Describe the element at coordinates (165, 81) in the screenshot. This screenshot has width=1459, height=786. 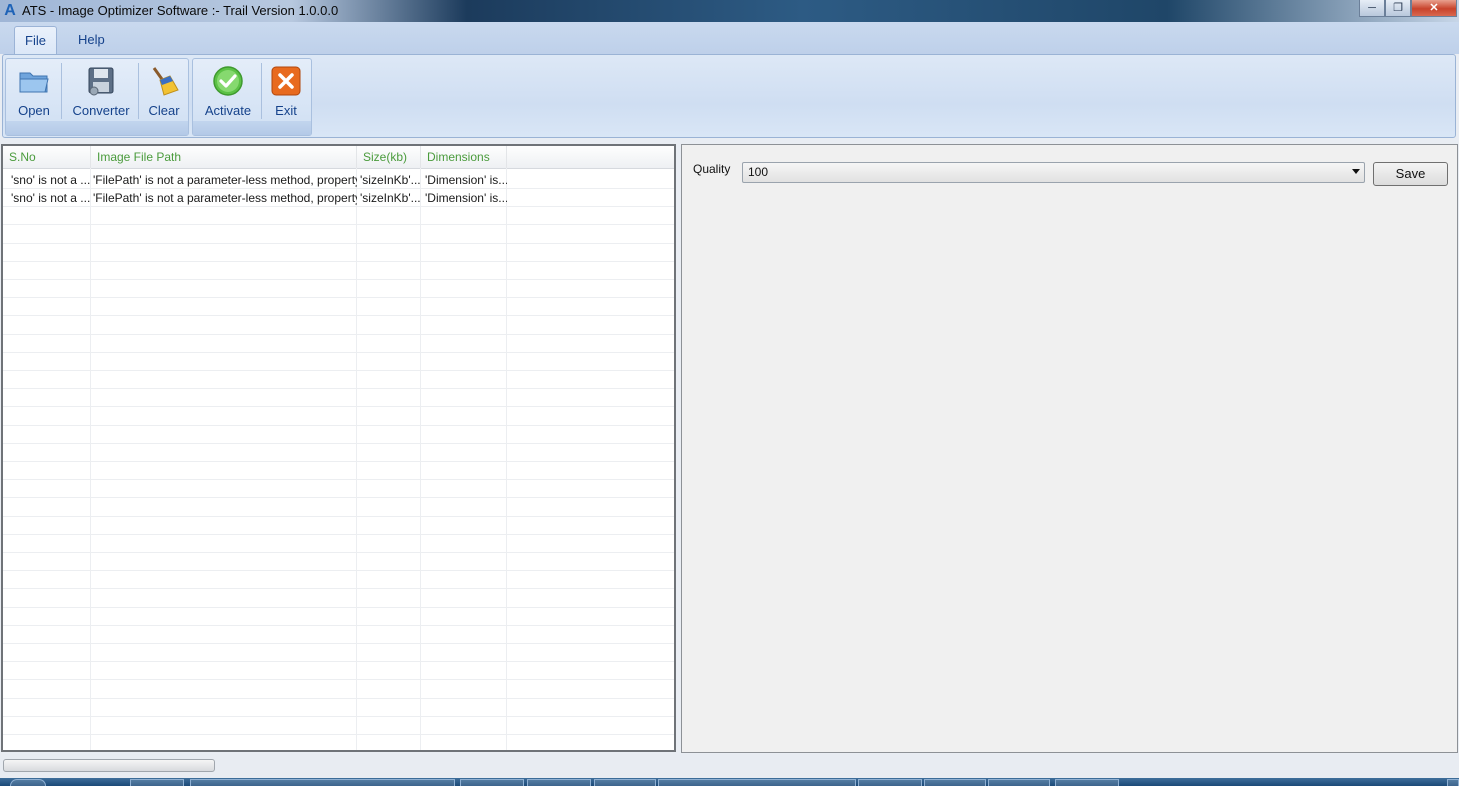
I see `broom-icon` at that location.